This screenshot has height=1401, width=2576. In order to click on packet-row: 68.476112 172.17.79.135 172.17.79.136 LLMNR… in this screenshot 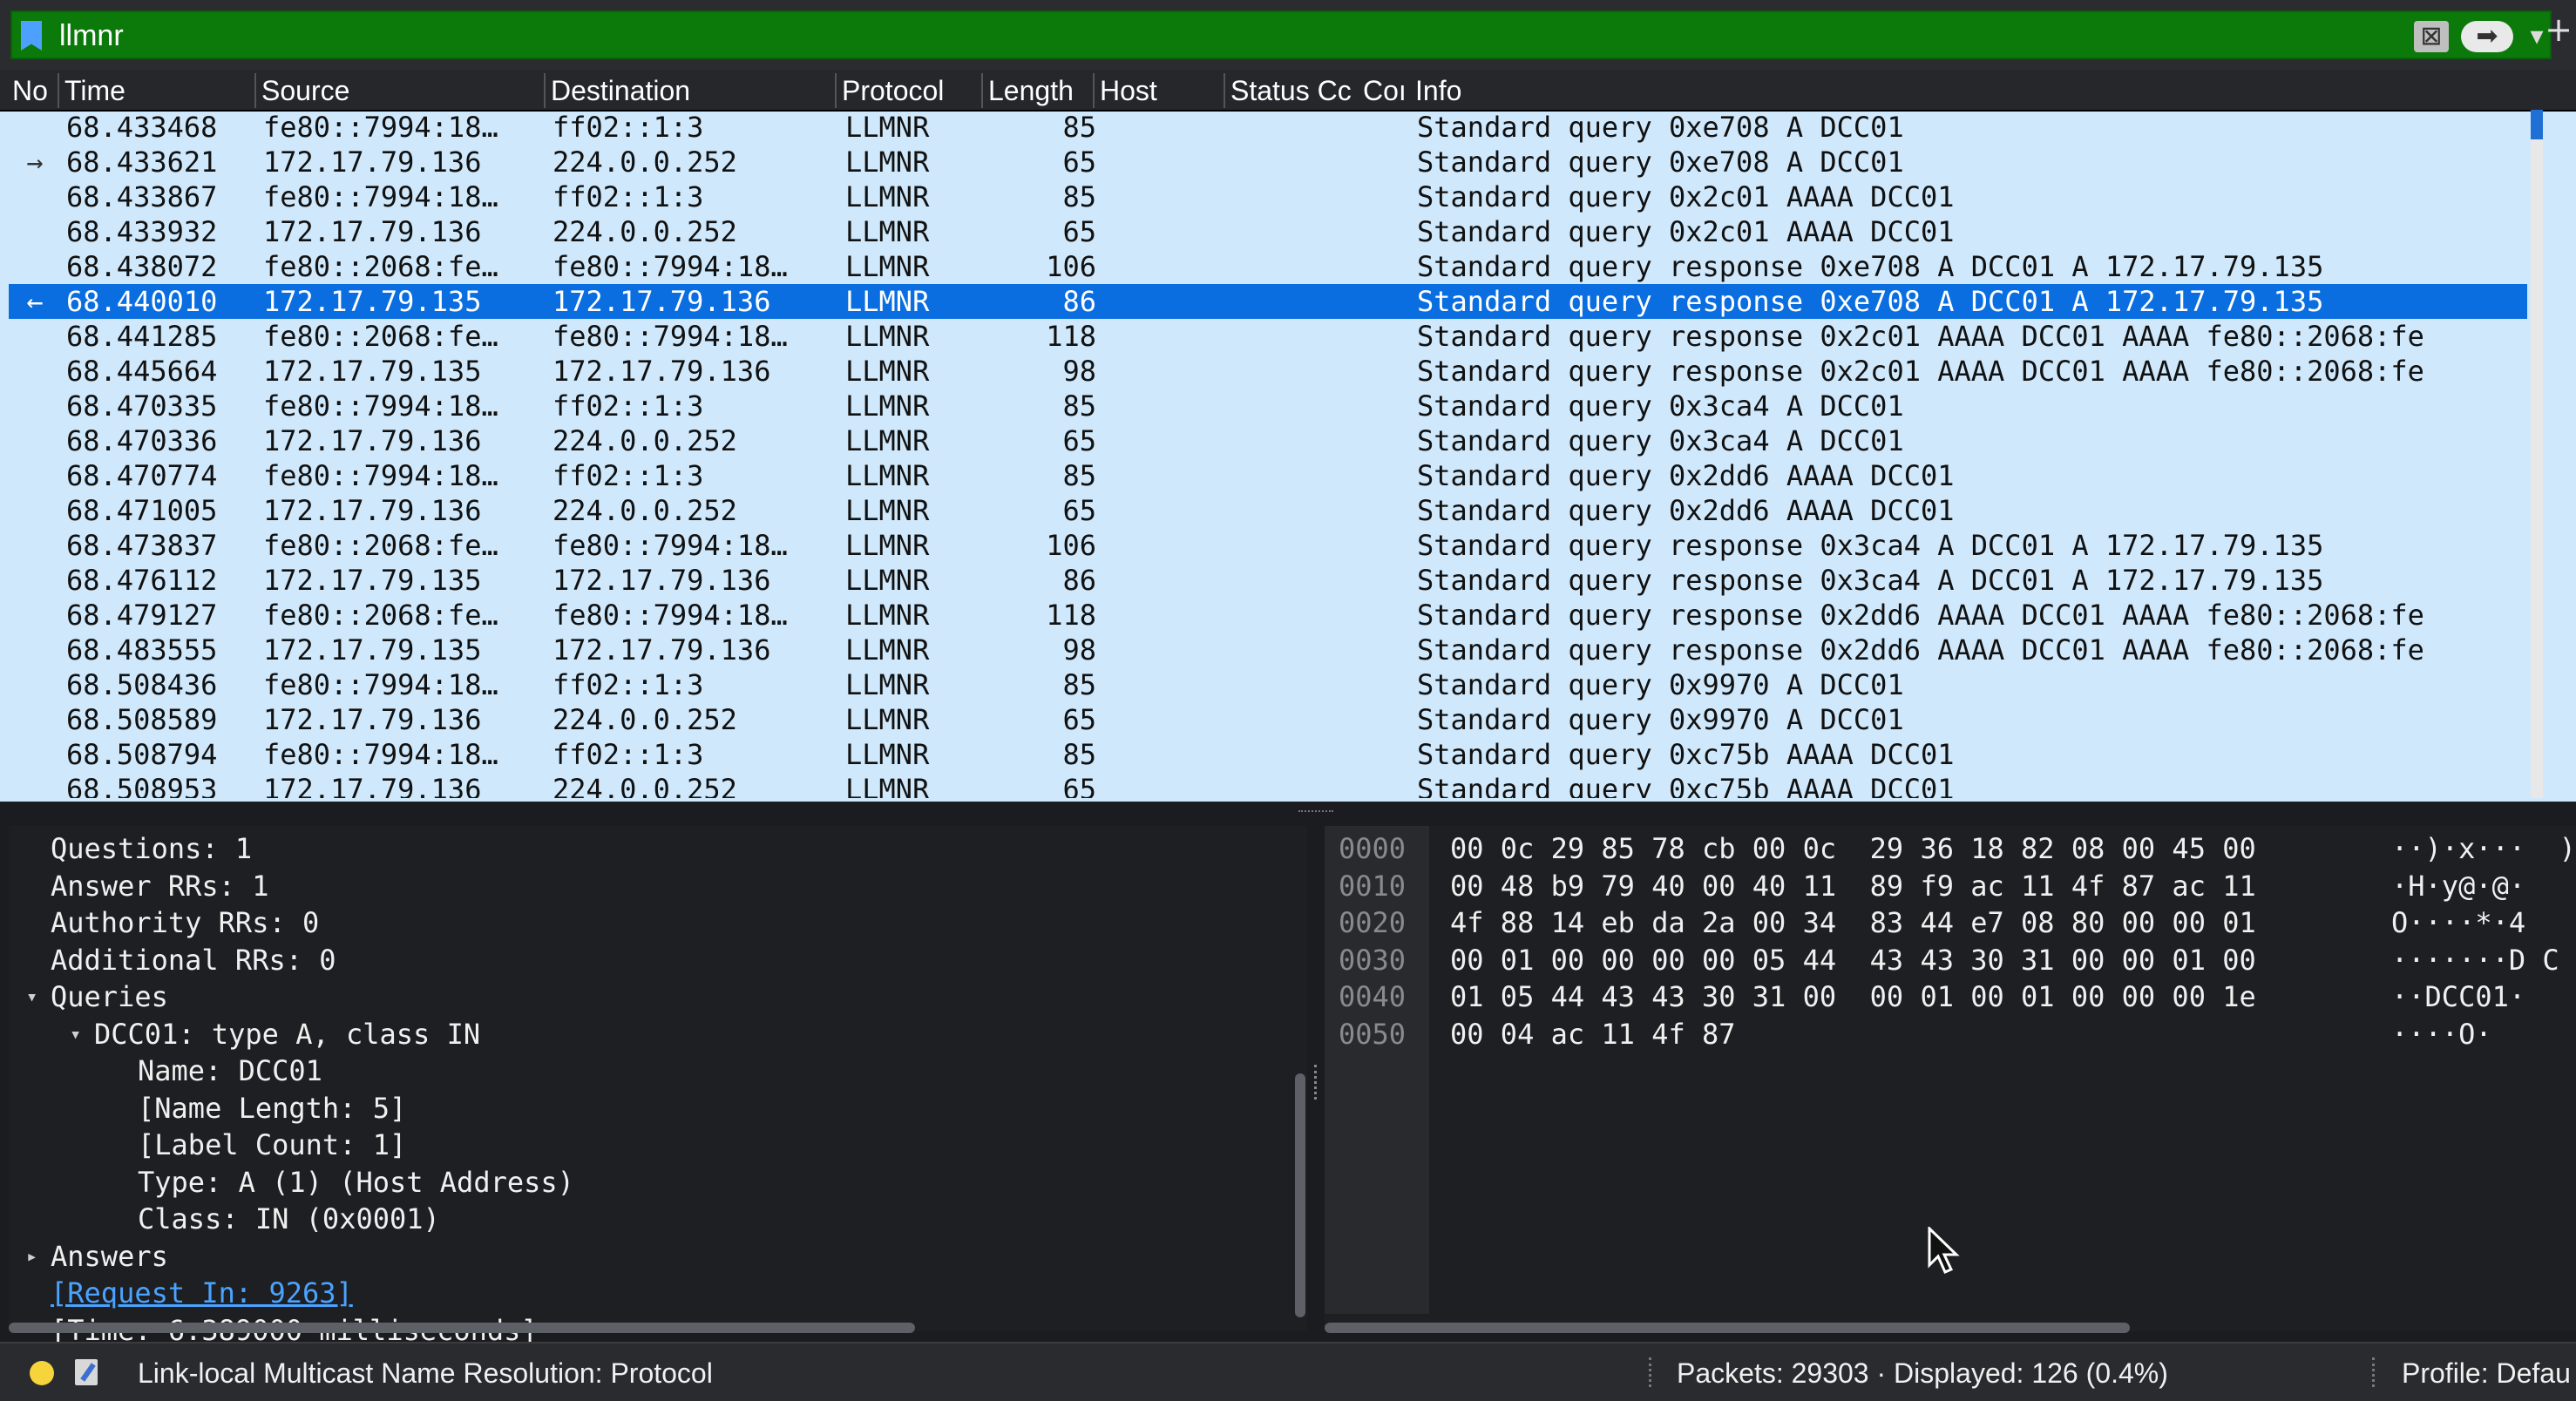, I will do `click(1268, 580)`.